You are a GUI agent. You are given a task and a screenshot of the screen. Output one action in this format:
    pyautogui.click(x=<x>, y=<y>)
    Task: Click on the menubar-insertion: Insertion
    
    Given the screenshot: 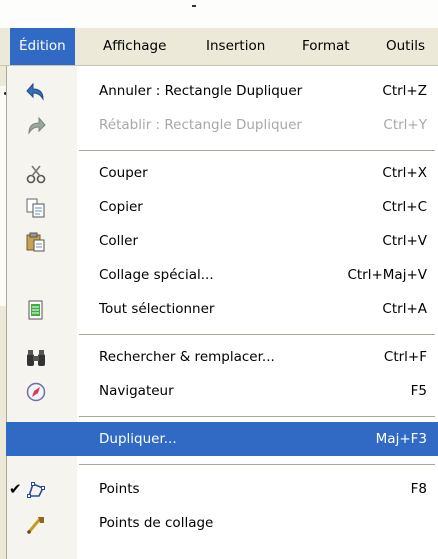 What is the action you would take?
    pyautogui.click(x=235, y=46)
    